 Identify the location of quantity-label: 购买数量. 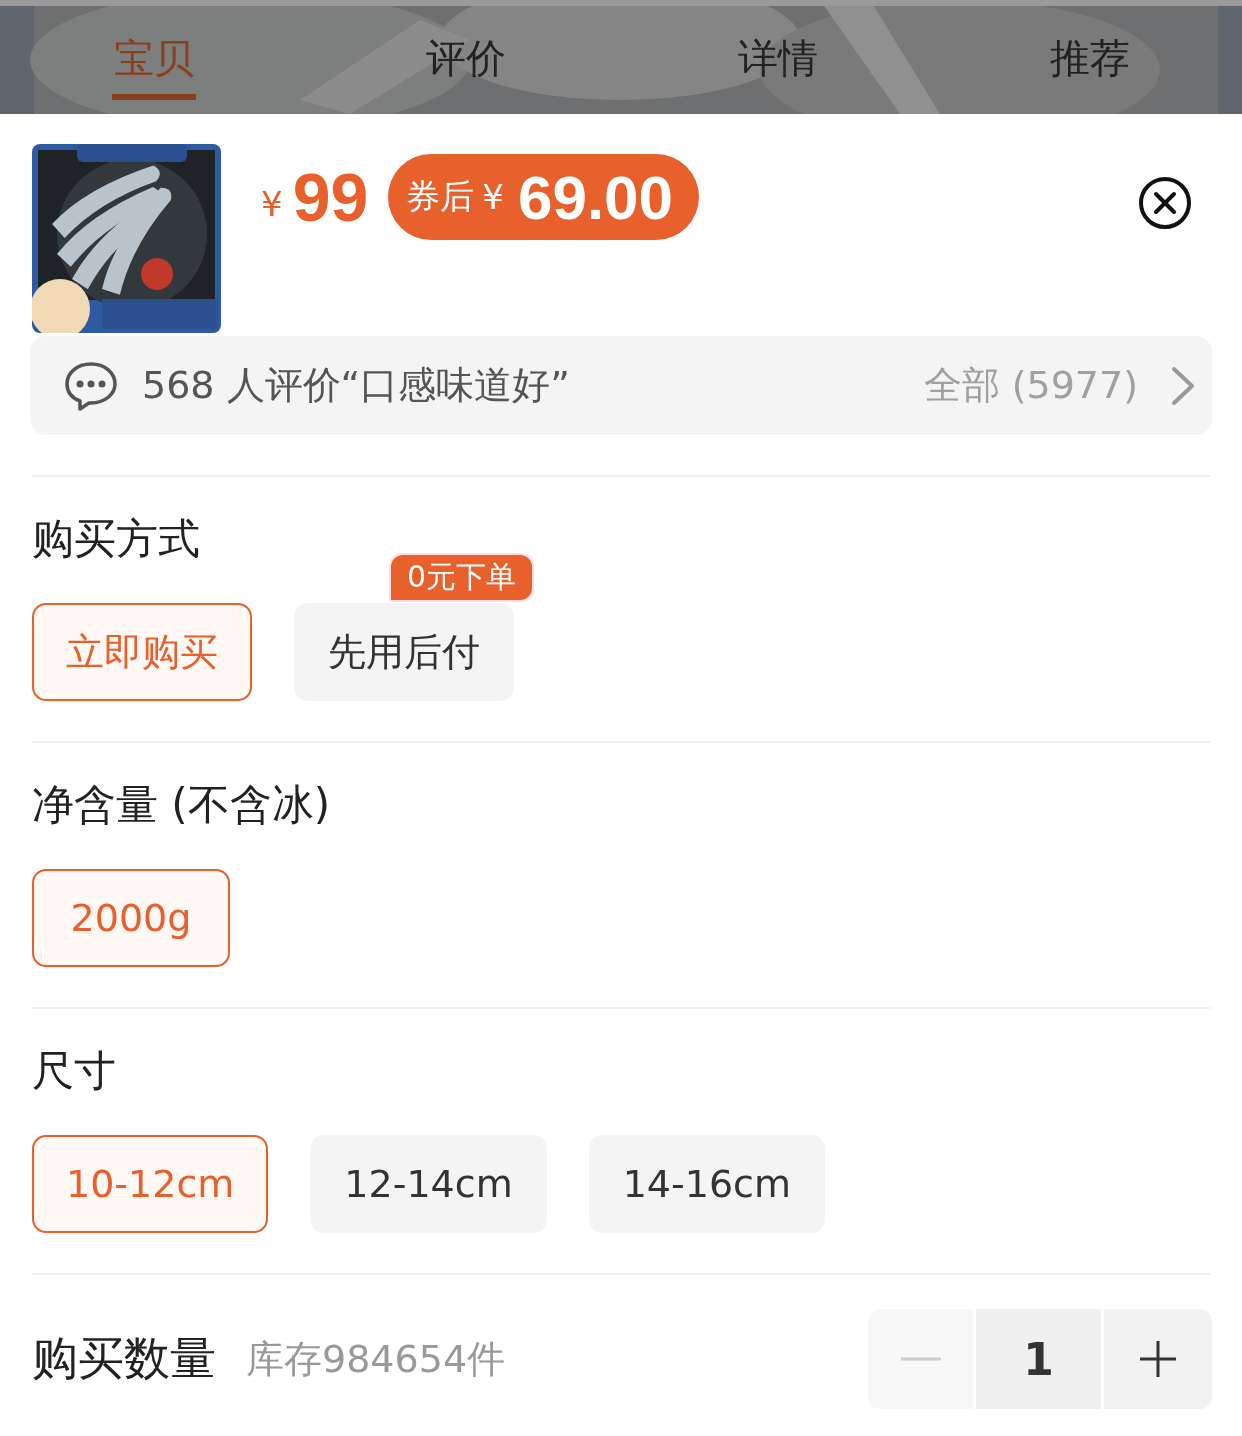
(124, 1358).